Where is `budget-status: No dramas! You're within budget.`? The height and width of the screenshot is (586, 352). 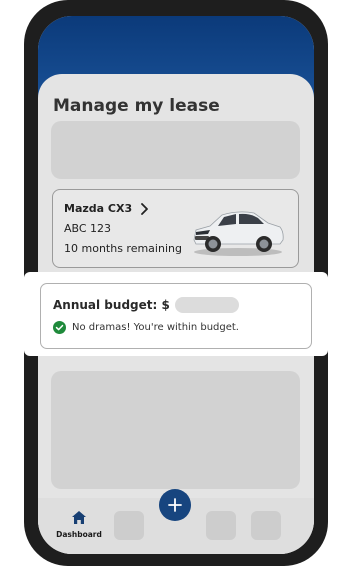
budget-status: No dramas! You're within budget. is located at coordinates (155, 327).